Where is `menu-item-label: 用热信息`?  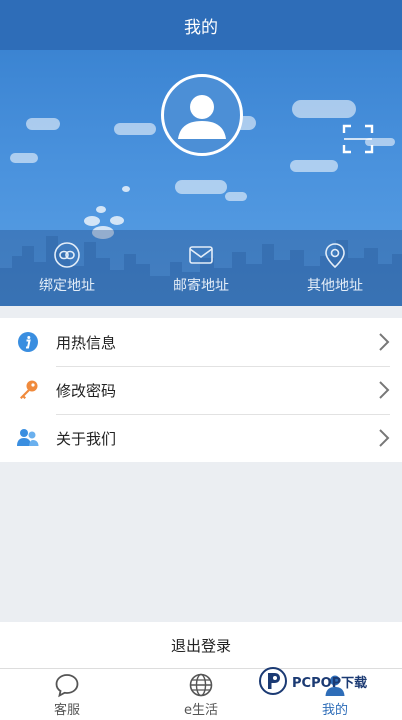 menu-item-label: 用热信息 is located at coordinates (86, 342).